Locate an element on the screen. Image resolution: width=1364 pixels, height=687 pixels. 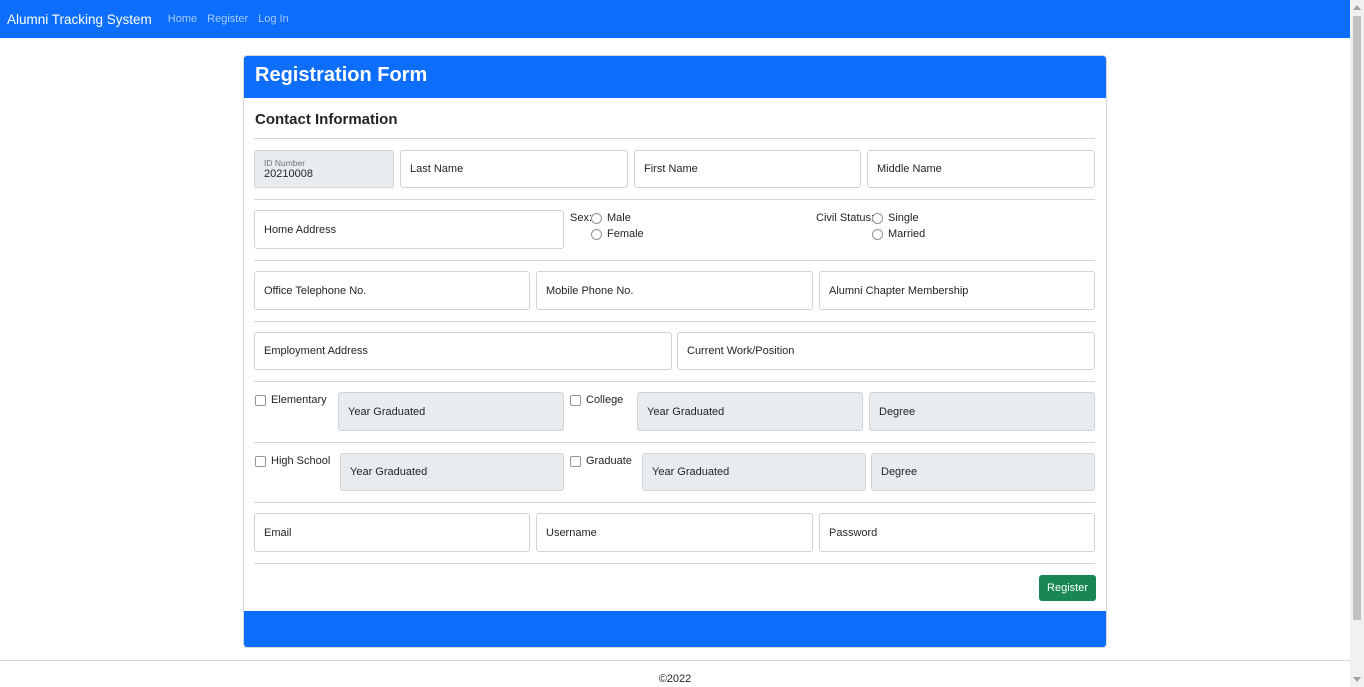
graduate-label: Graduate is located at coordinates (609, 461).